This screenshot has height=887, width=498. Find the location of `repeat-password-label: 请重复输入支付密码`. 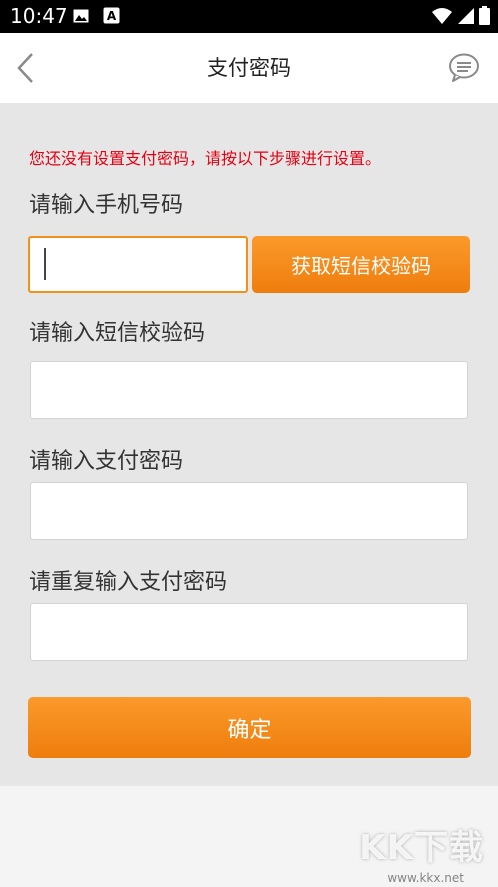

repeat-password-label: 请重复输入支付密码 is located at coordinates (128, 582).